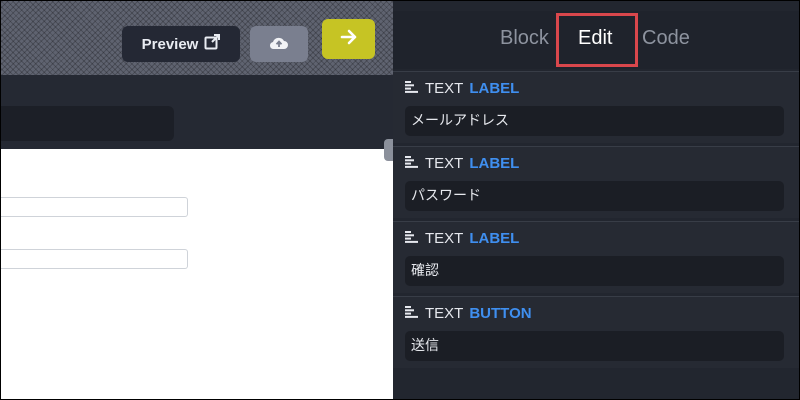 The width and height of the screenshot is (800, 400). Describe the element at coordinates (666, 38) in the screenshot. I see `tab-code: Code` at that location.